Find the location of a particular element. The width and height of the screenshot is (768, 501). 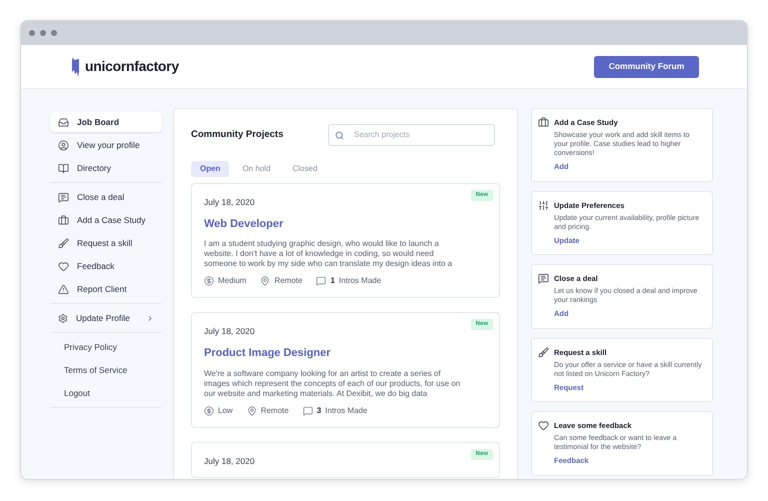

sidebar-item: Report Client is located at coordinates (106, 289).